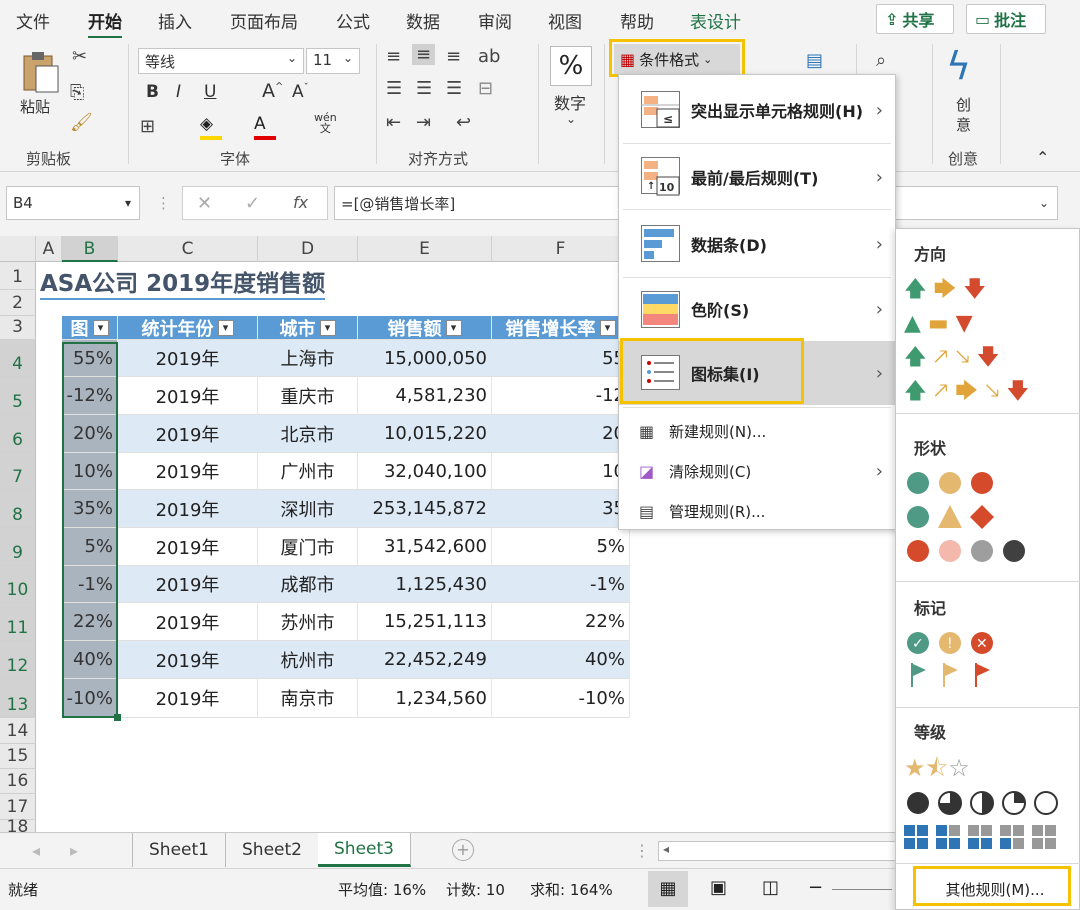 The image size is (1080, 910). What do you see at coordinates (264, 20) in the screenshot?
I see `tab-page-layout: 页面布局` at bounding box center [264, 20].